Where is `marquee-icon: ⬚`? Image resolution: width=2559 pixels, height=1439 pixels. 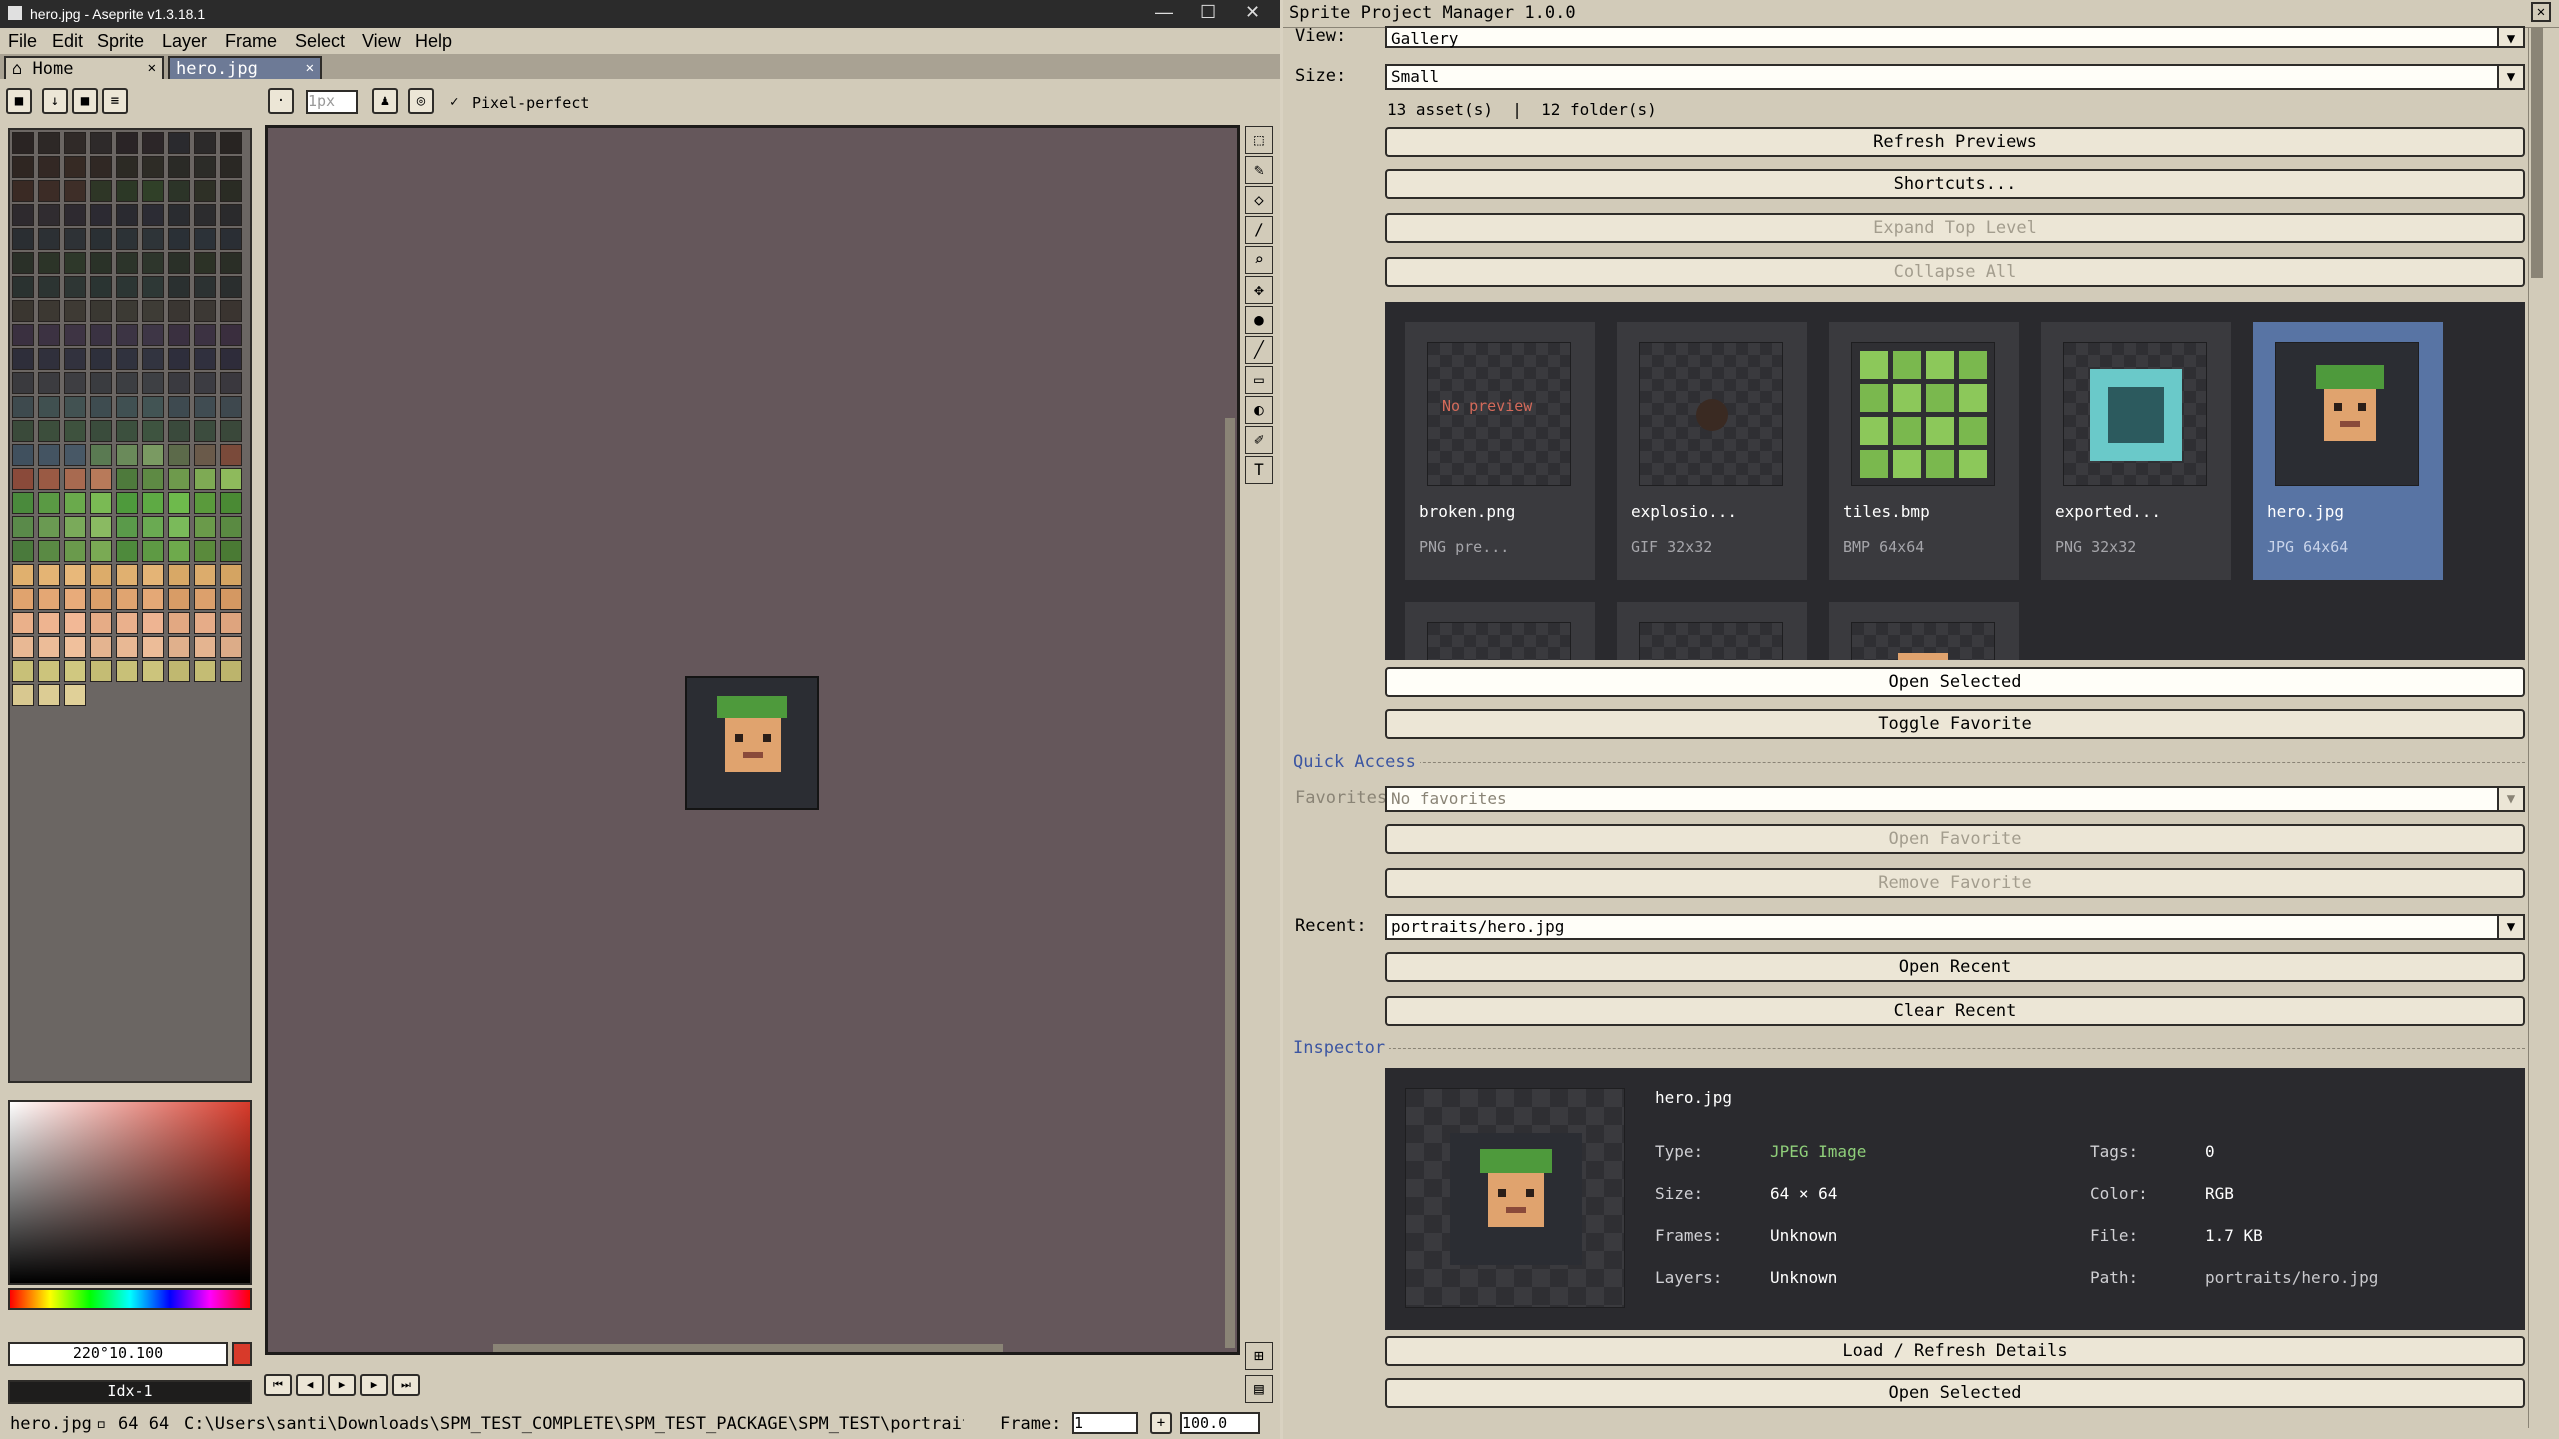
marquee-icon: ⬚ is located at coordinates (1259, 140).